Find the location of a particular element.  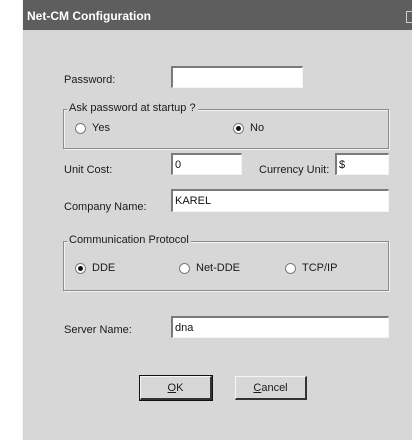

server-name-label: Server Name: is located at coordinates (98, 330).